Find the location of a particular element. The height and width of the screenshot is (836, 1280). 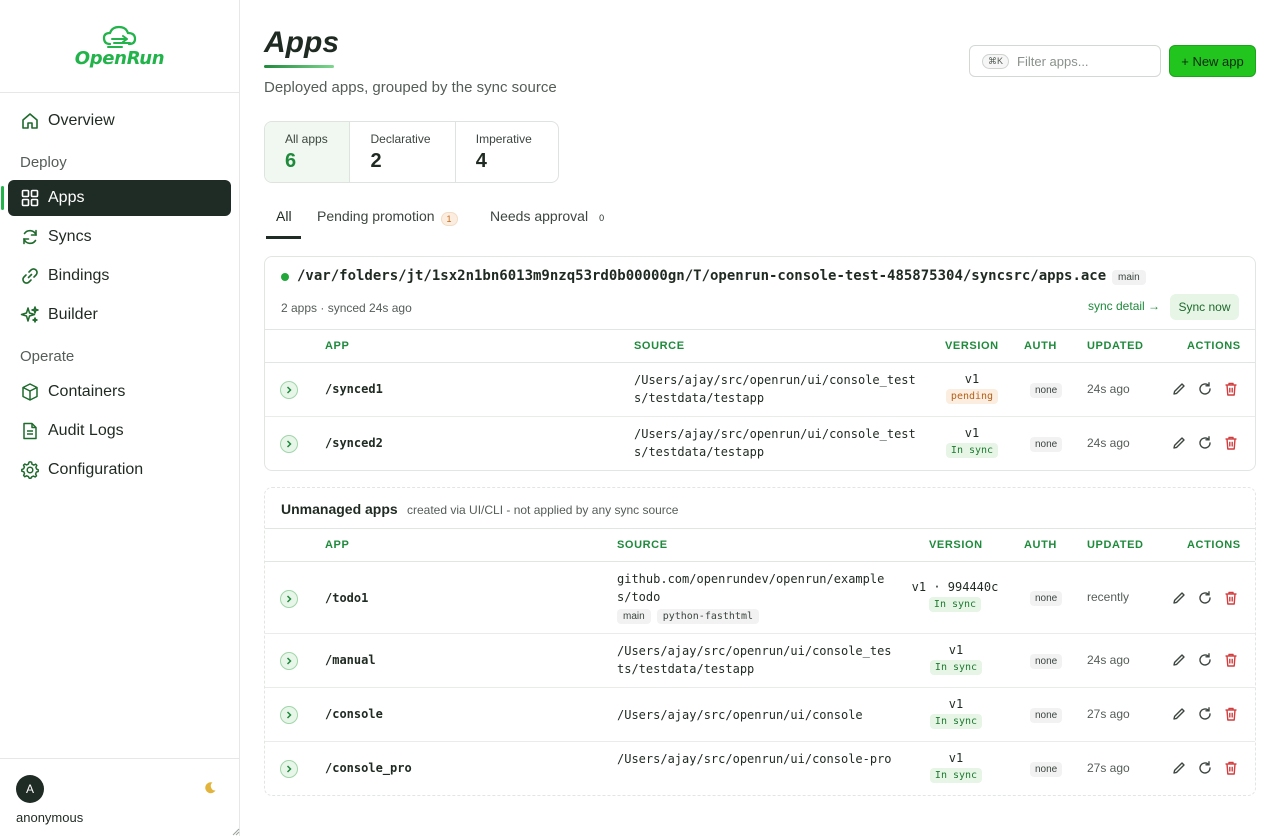

app-name: /synced2 is located at coordinates (354, 443).